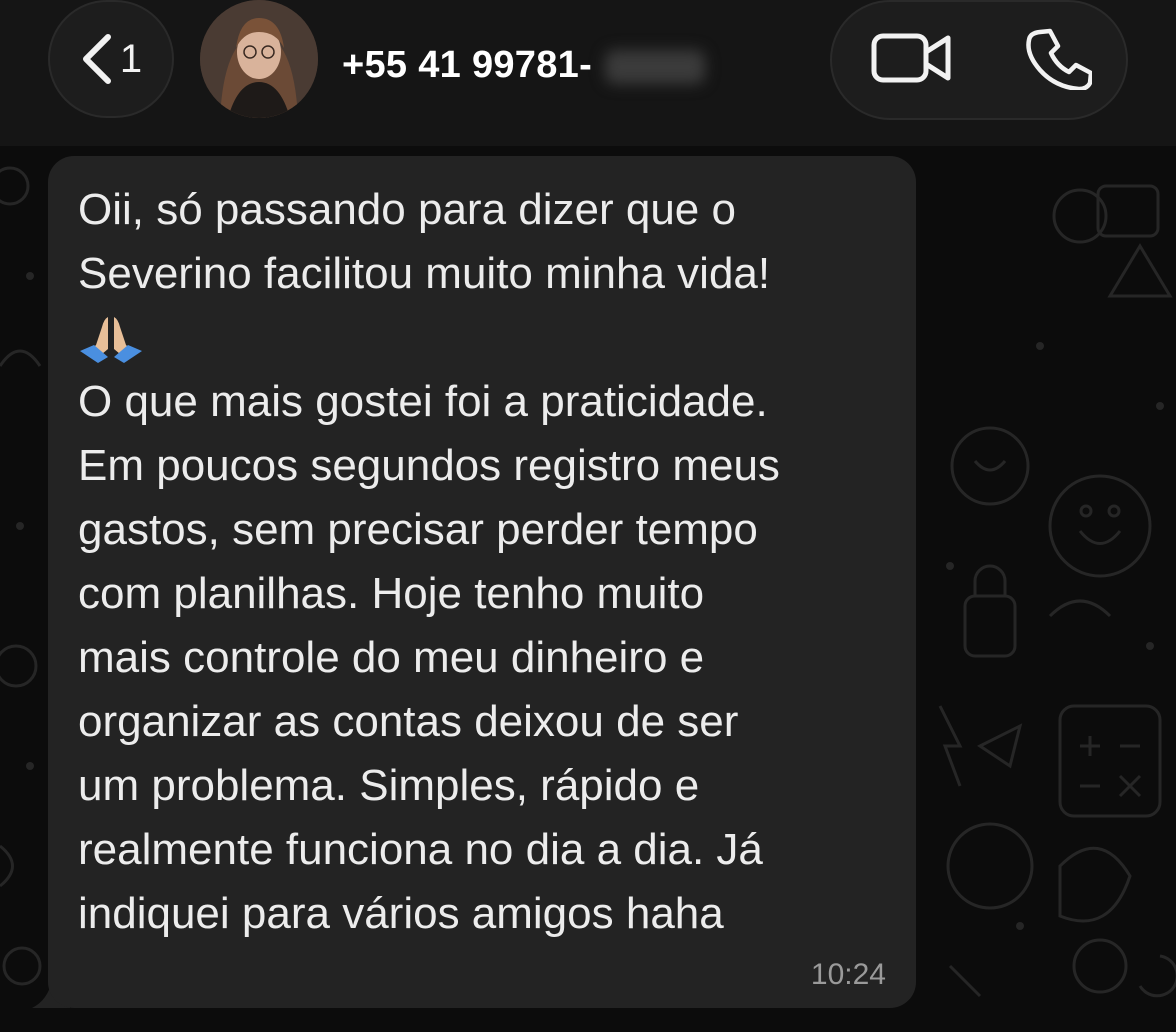  What do you see at coordinates (467, 65) in the screenshot?
I see `contact-name: +55 41 99781-` at bounding box center [467, 65].